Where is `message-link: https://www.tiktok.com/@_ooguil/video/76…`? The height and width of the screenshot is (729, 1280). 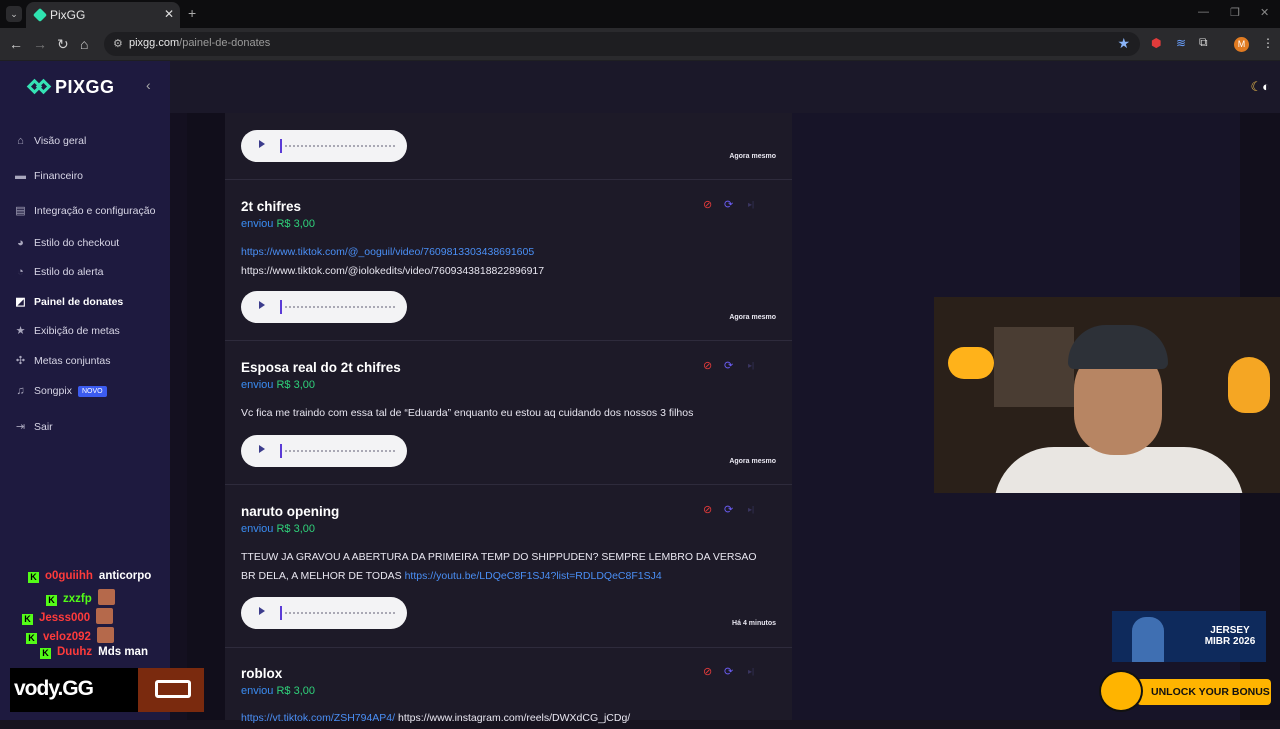 message-link: https://www.tiktok.com/@_ooguil/video/76… is located at coordinates (511, 252).